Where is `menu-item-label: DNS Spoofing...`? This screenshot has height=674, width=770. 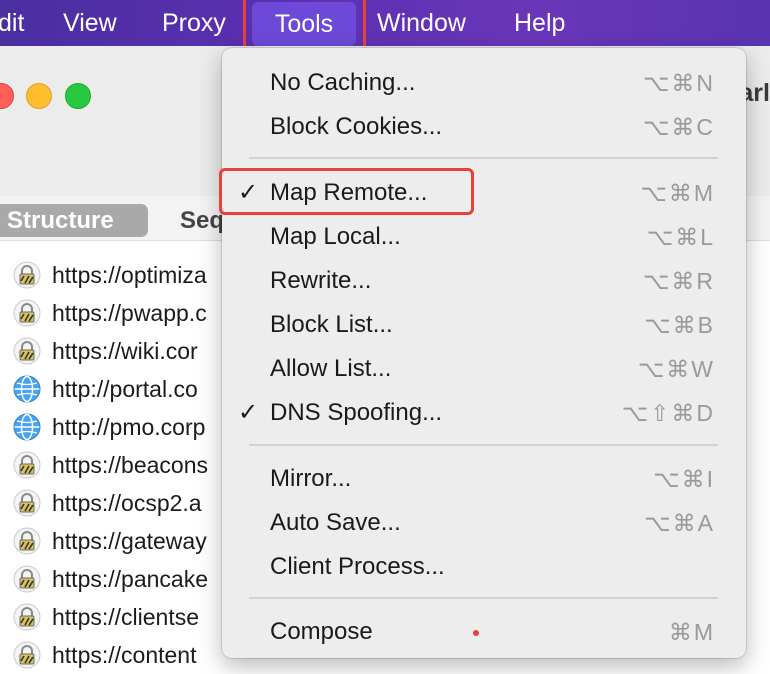 menu-item-label: DNS Spoofing... is located at coordinates (356, 412).